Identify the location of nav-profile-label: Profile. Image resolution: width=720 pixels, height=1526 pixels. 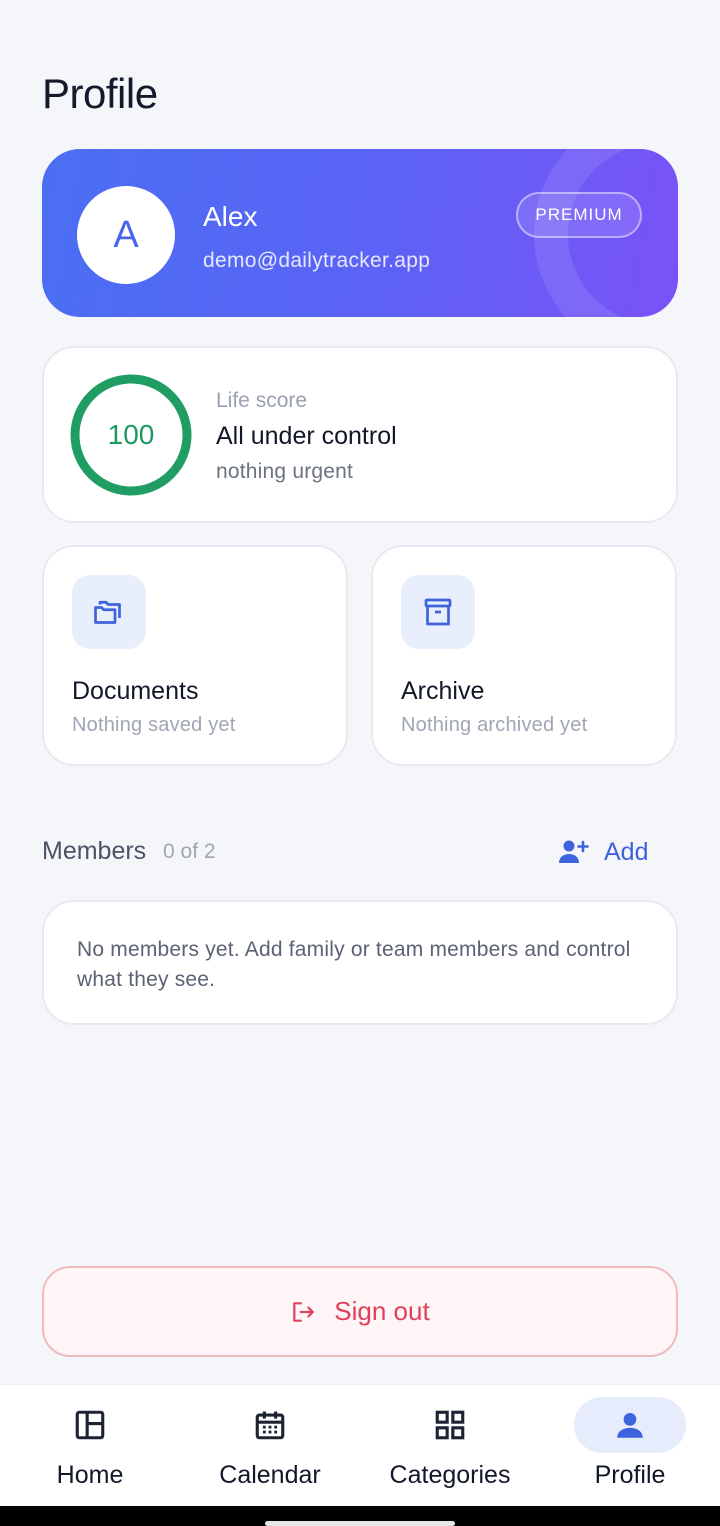
(630, 1475).